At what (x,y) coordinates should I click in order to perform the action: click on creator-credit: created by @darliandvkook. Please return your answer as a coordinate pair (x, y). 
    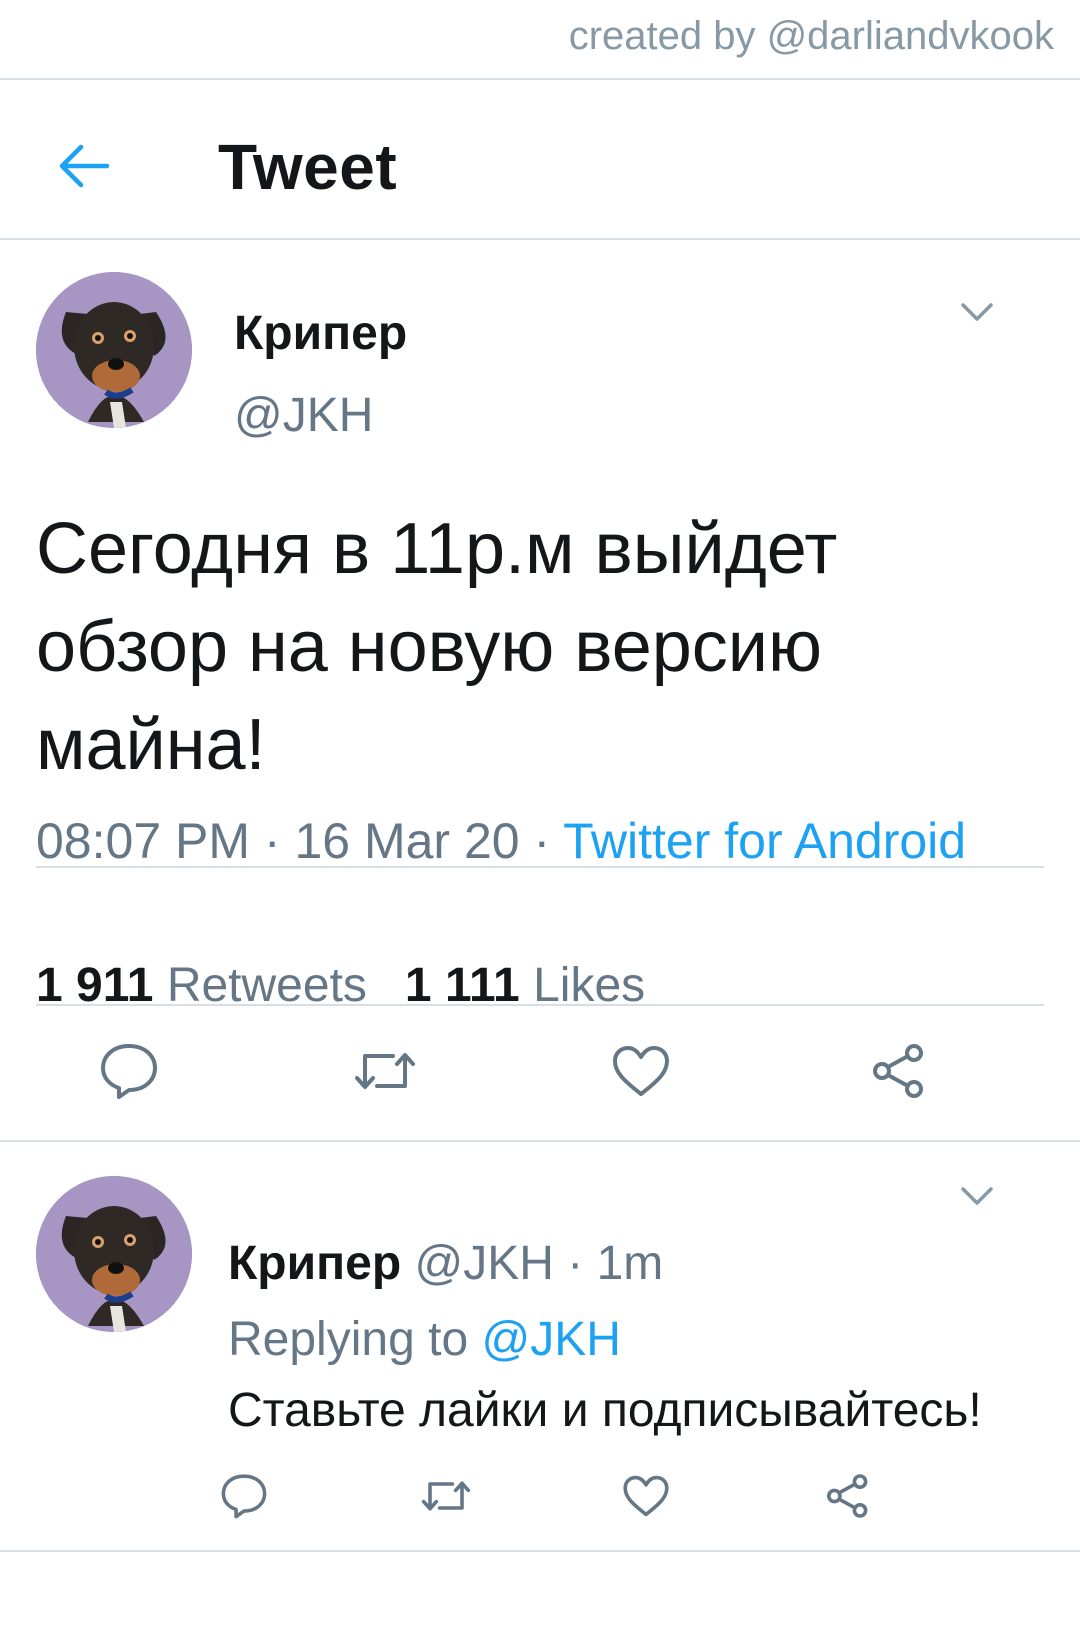
    Looking at the image, I should click on (811, 36).